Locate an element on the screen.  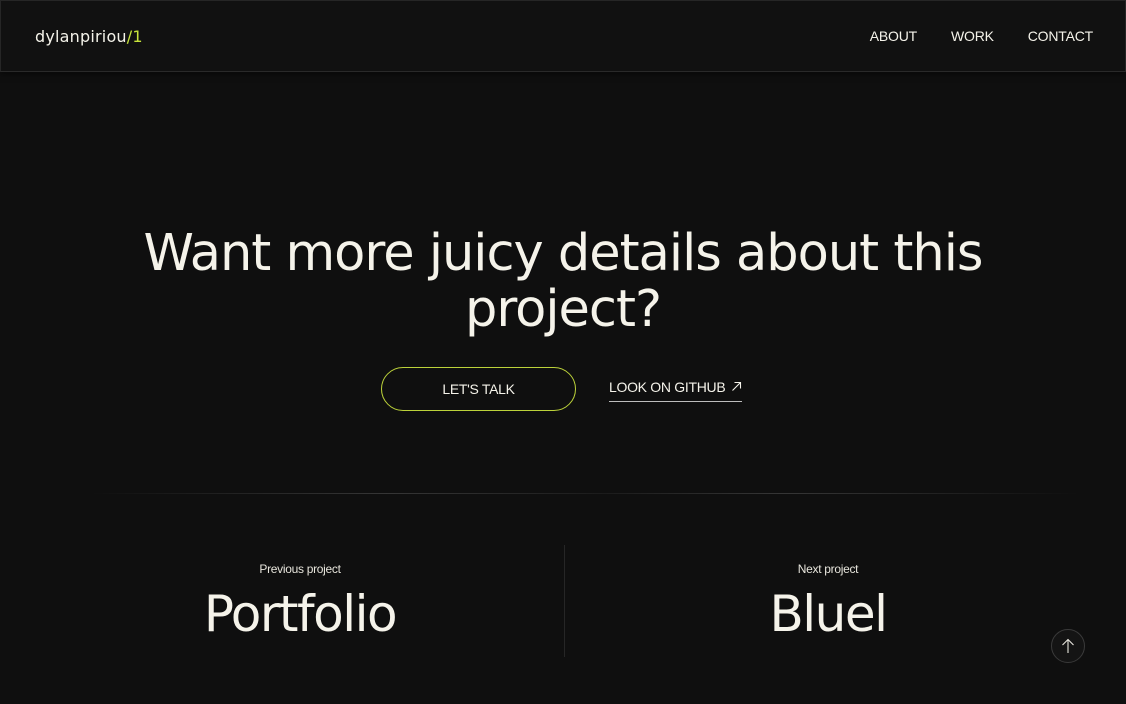
lets-talk-label: LET'S TALK is located at coordinates (478, 389).